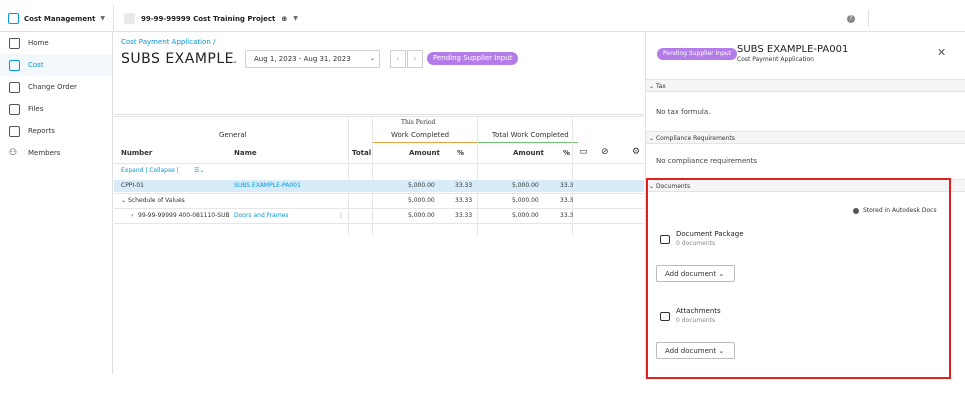  What do you see at coordinates (245, 153) in the screenshot?
I see `col-name-header: Name` at bounding box center [245, 153].